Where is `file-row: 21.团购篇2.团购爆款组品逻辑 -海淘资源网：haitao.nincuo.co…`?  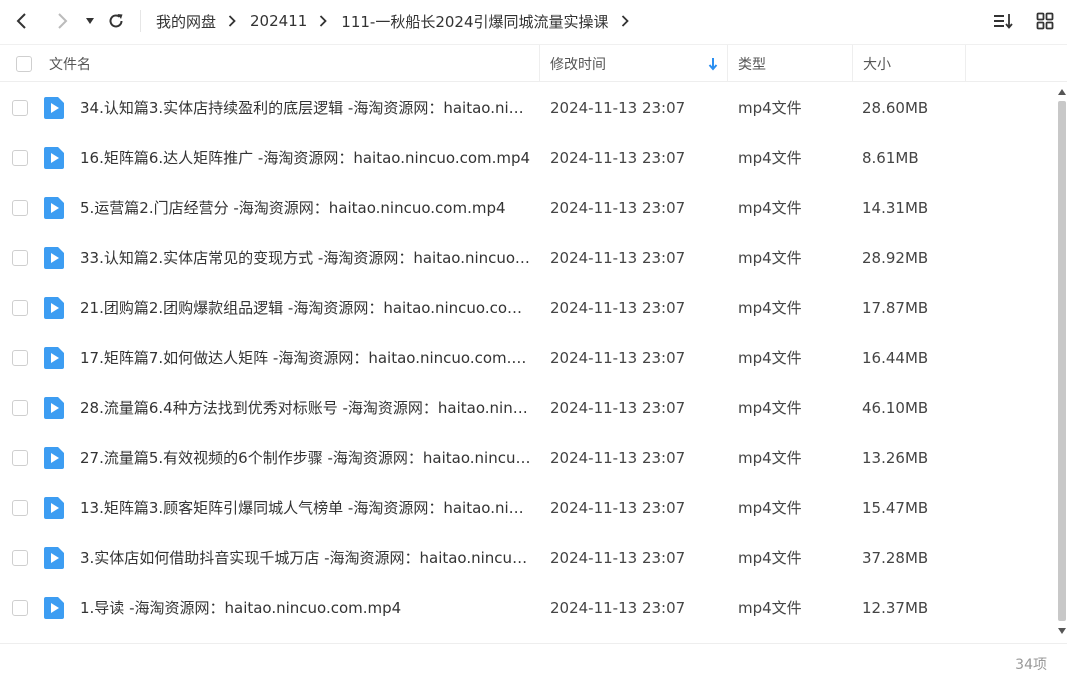
file-row: 21.团购篇2.团购爆款组品逻辑 -海淘资源网：haitao.nincuo.co… is located at coordinates (528, 308).